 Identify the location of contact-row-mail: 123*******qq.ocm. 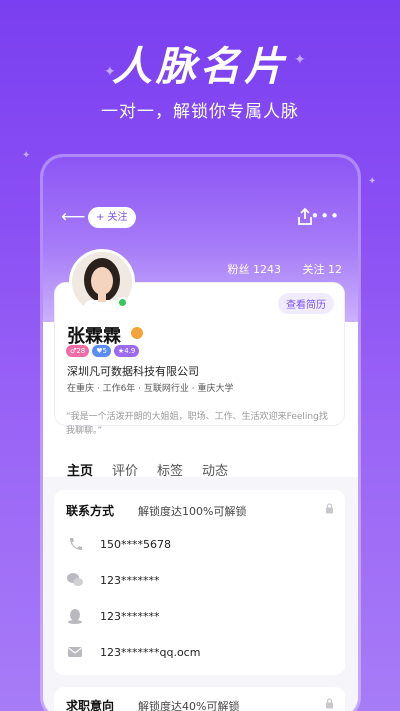
(133, 652).